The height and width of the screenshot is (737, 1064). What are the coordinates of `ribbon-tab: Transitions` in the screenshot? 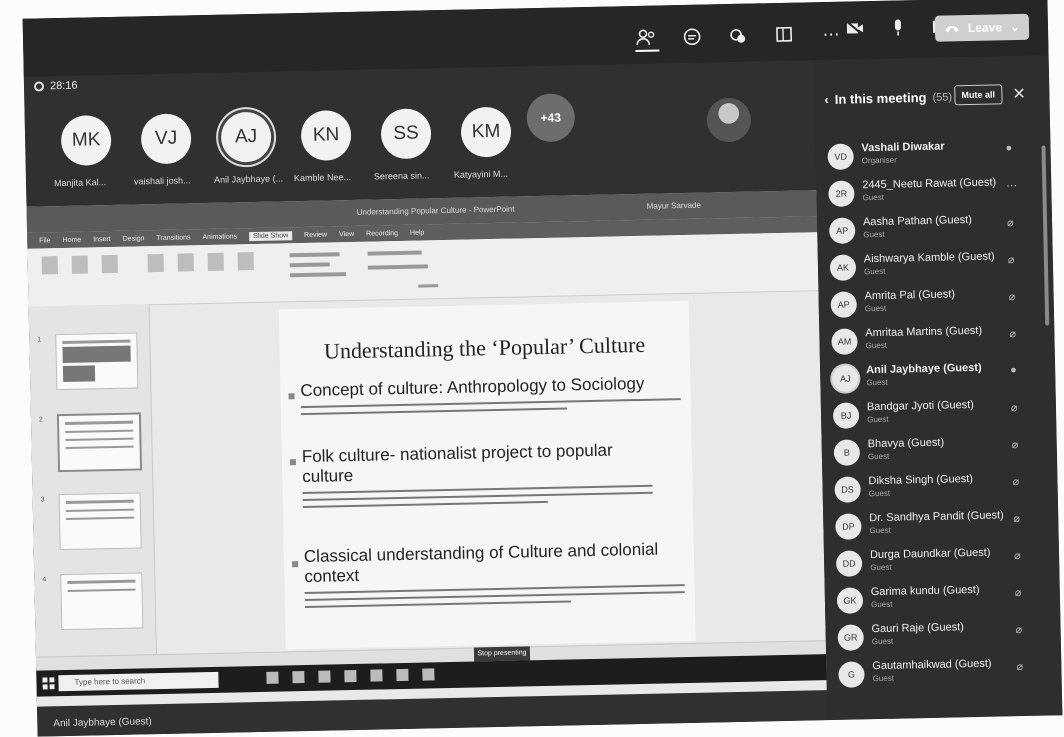 It's located at (173, 238).